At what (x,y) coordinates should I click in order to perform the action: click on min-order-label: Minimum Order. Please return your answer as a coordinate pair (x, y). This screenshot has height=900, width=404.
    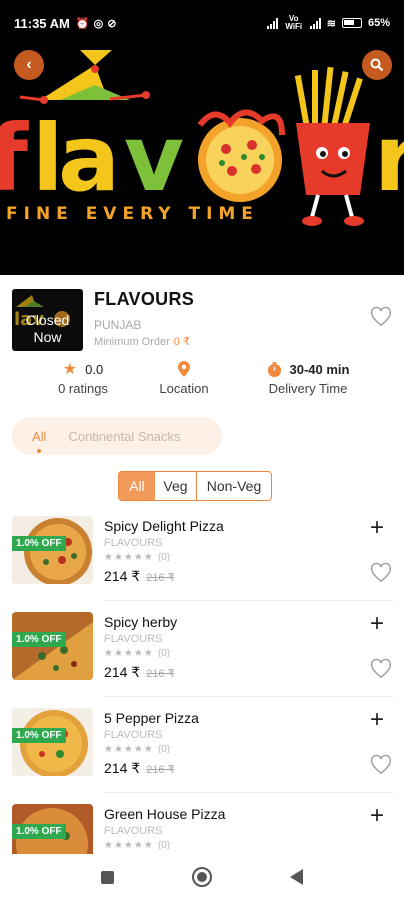
    Looking at the image, I should click on (132, 342).